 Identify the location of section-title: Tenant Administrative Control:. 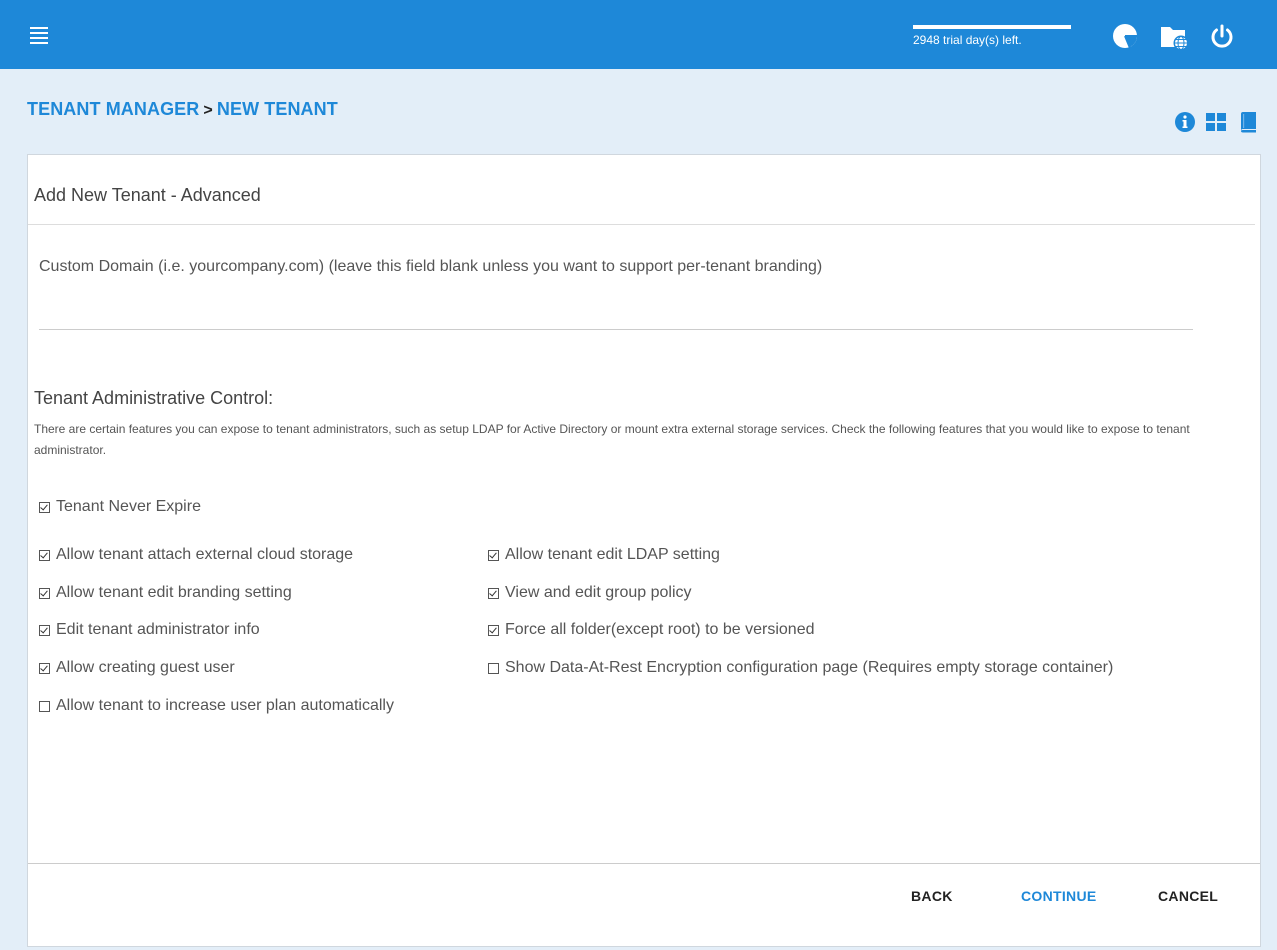
(154, 398).